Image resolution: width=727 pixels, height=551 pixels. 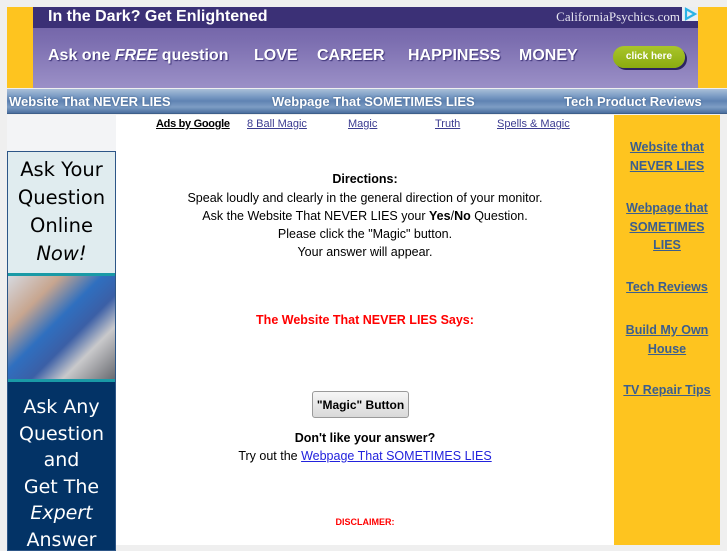 What do you see at coordinates (351, 56) in the screenshot?
I see `banner-topic-career: CAREER` at bounding box center [351, 56].